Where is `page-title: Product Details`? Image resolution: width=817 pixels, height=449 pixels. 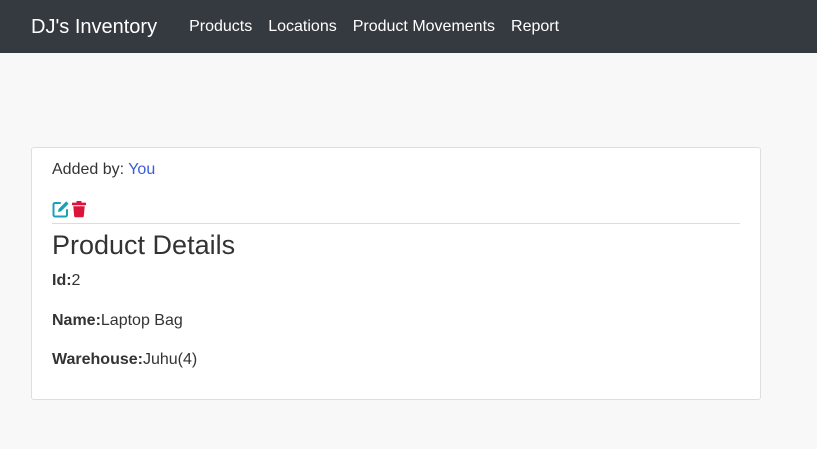 page-title: Product Details is located at coordinates (144, 245).